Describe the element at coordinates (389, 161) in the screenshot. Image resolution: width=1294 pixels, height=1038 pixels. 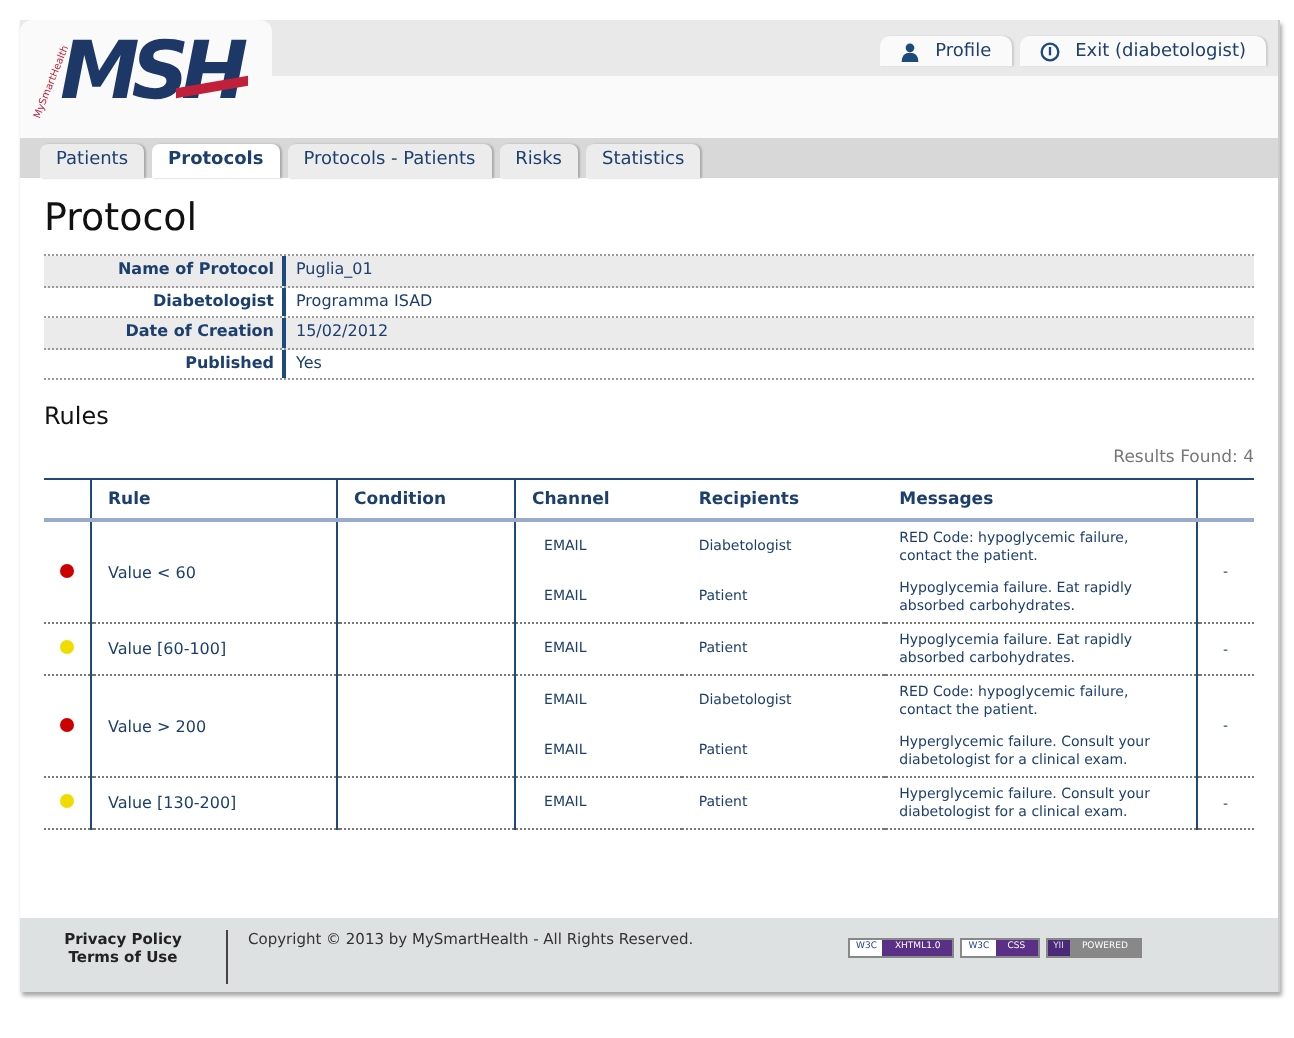
I see `nav-tab: Protocols - Patients` at that location.